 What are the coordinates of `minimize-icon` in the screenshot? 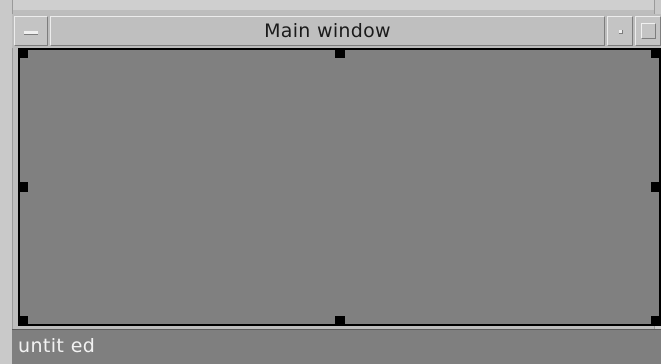 It's located at (621, 32).